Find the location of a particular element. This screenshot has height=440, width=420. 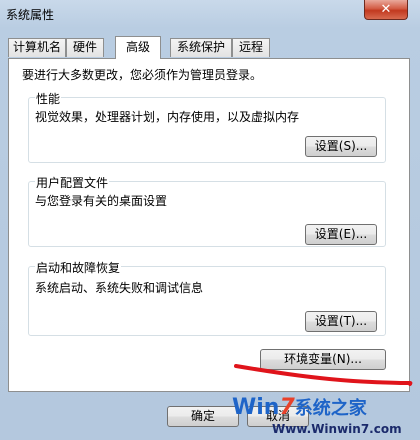

site-watermark: Win7系统之家 Www.Winwin7.com is located at coordinates (326, 415).